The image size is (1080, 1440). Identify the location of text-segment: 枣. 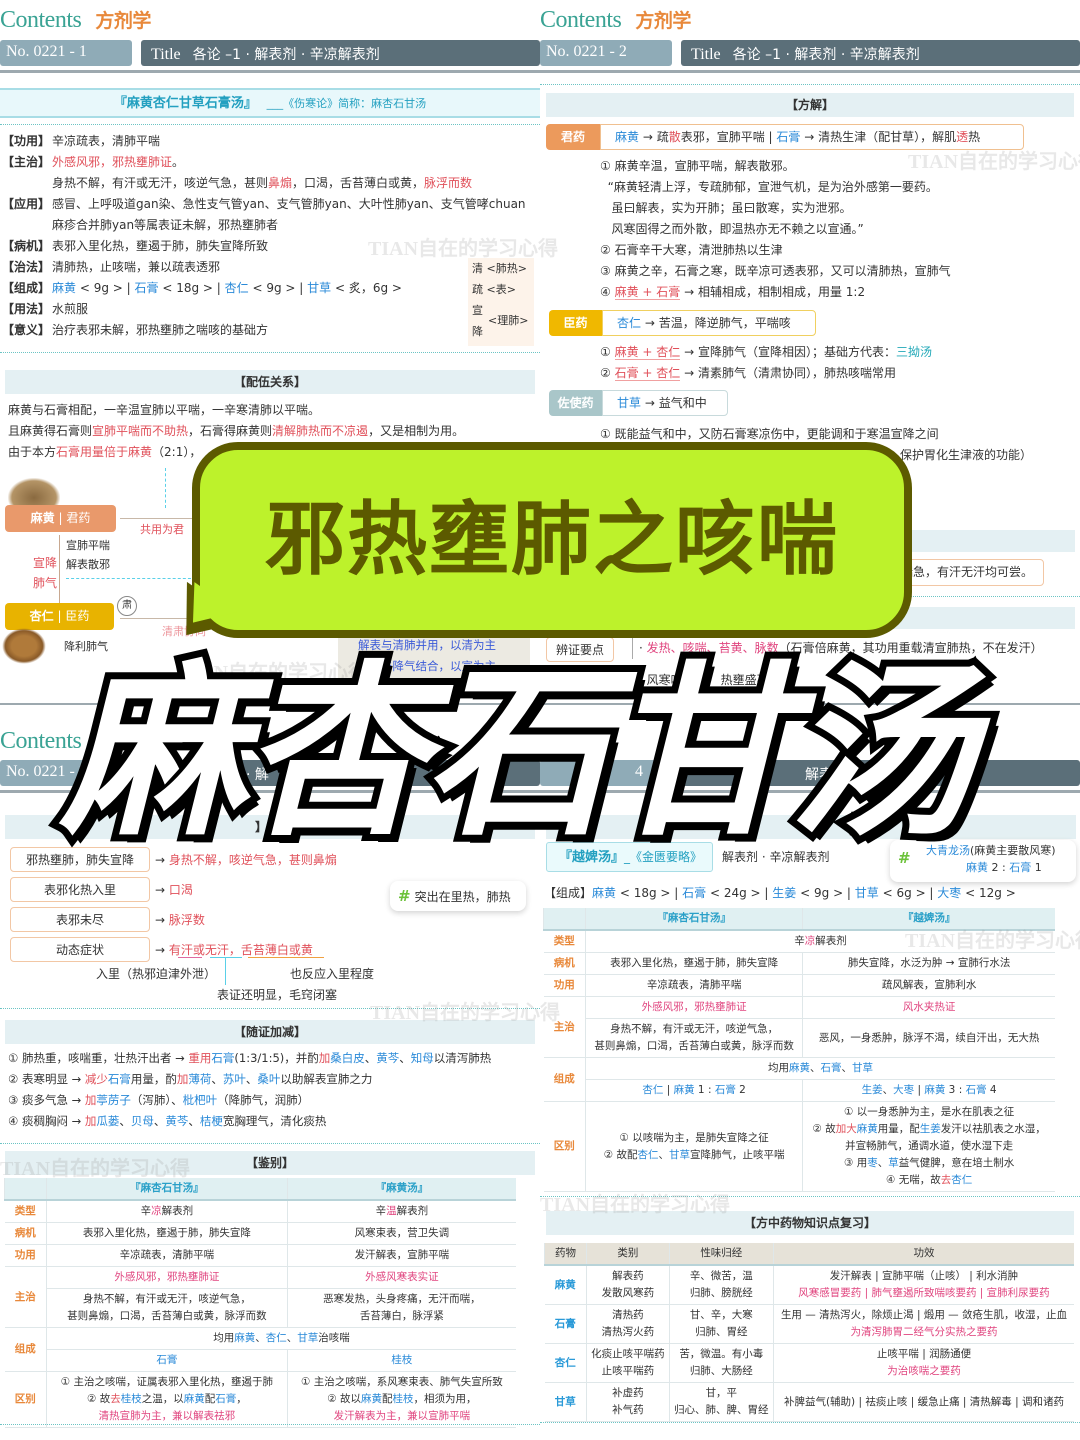
(872, 1163).